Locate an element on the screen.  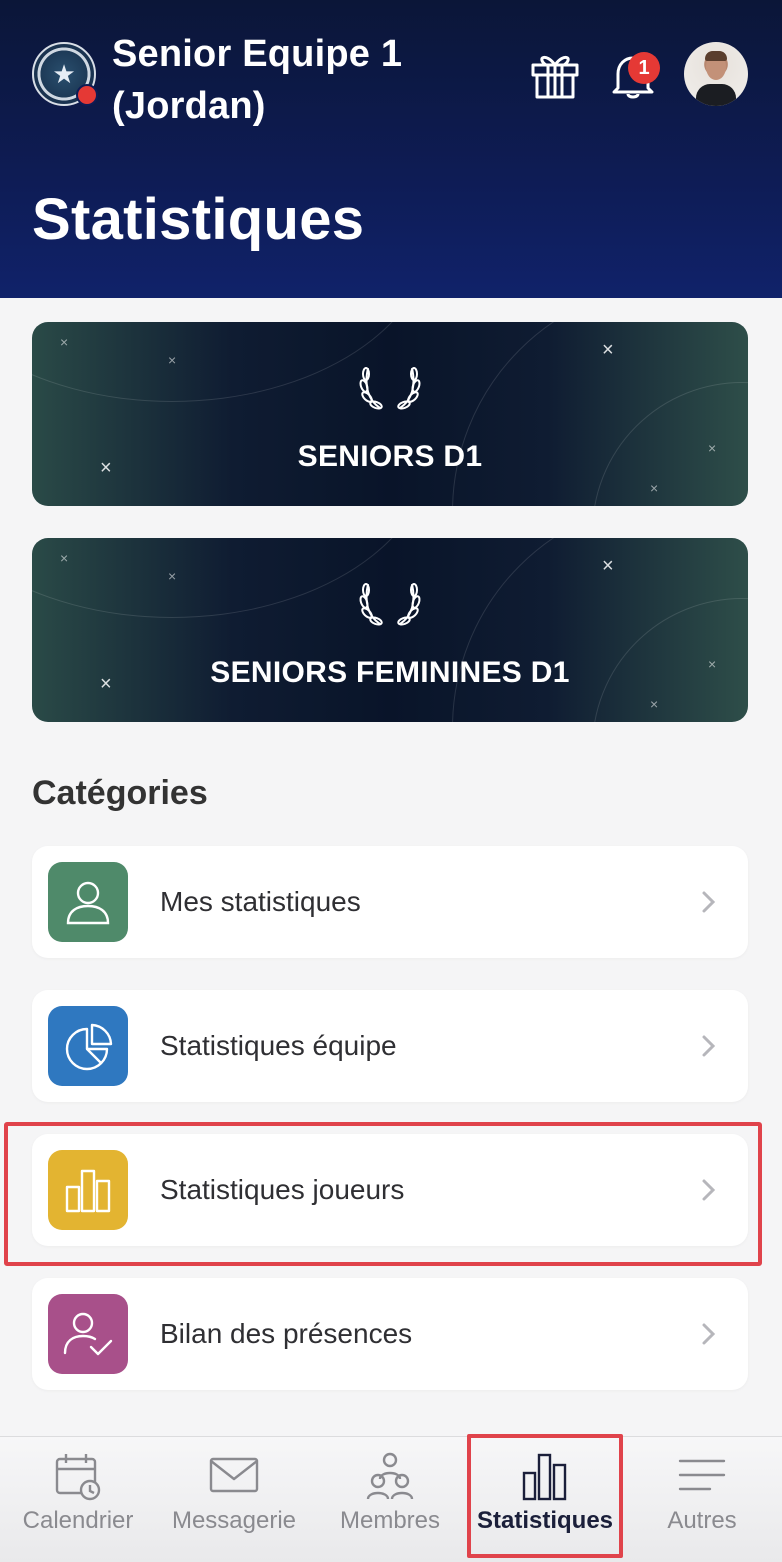
nav-calendar: Calendrier is located at coordinates (78, 1499).